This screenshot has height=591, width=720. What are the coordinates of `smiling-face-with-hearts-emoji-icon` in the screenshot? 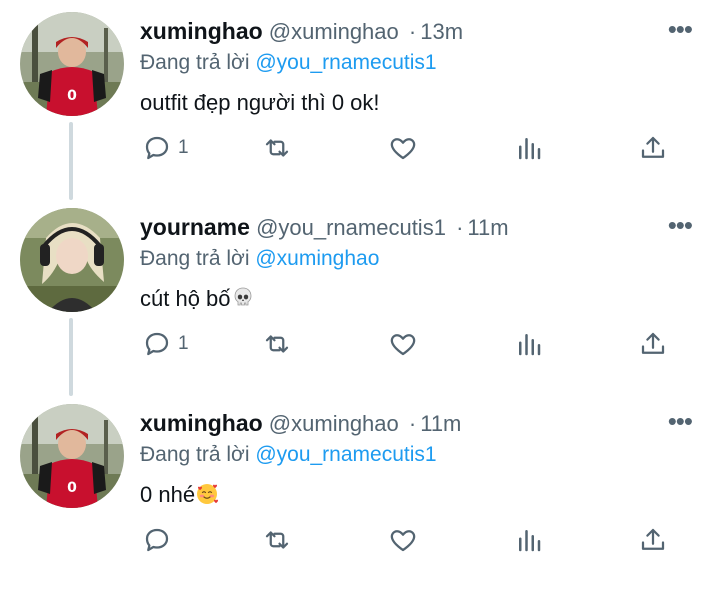 It's located at (208, 494).